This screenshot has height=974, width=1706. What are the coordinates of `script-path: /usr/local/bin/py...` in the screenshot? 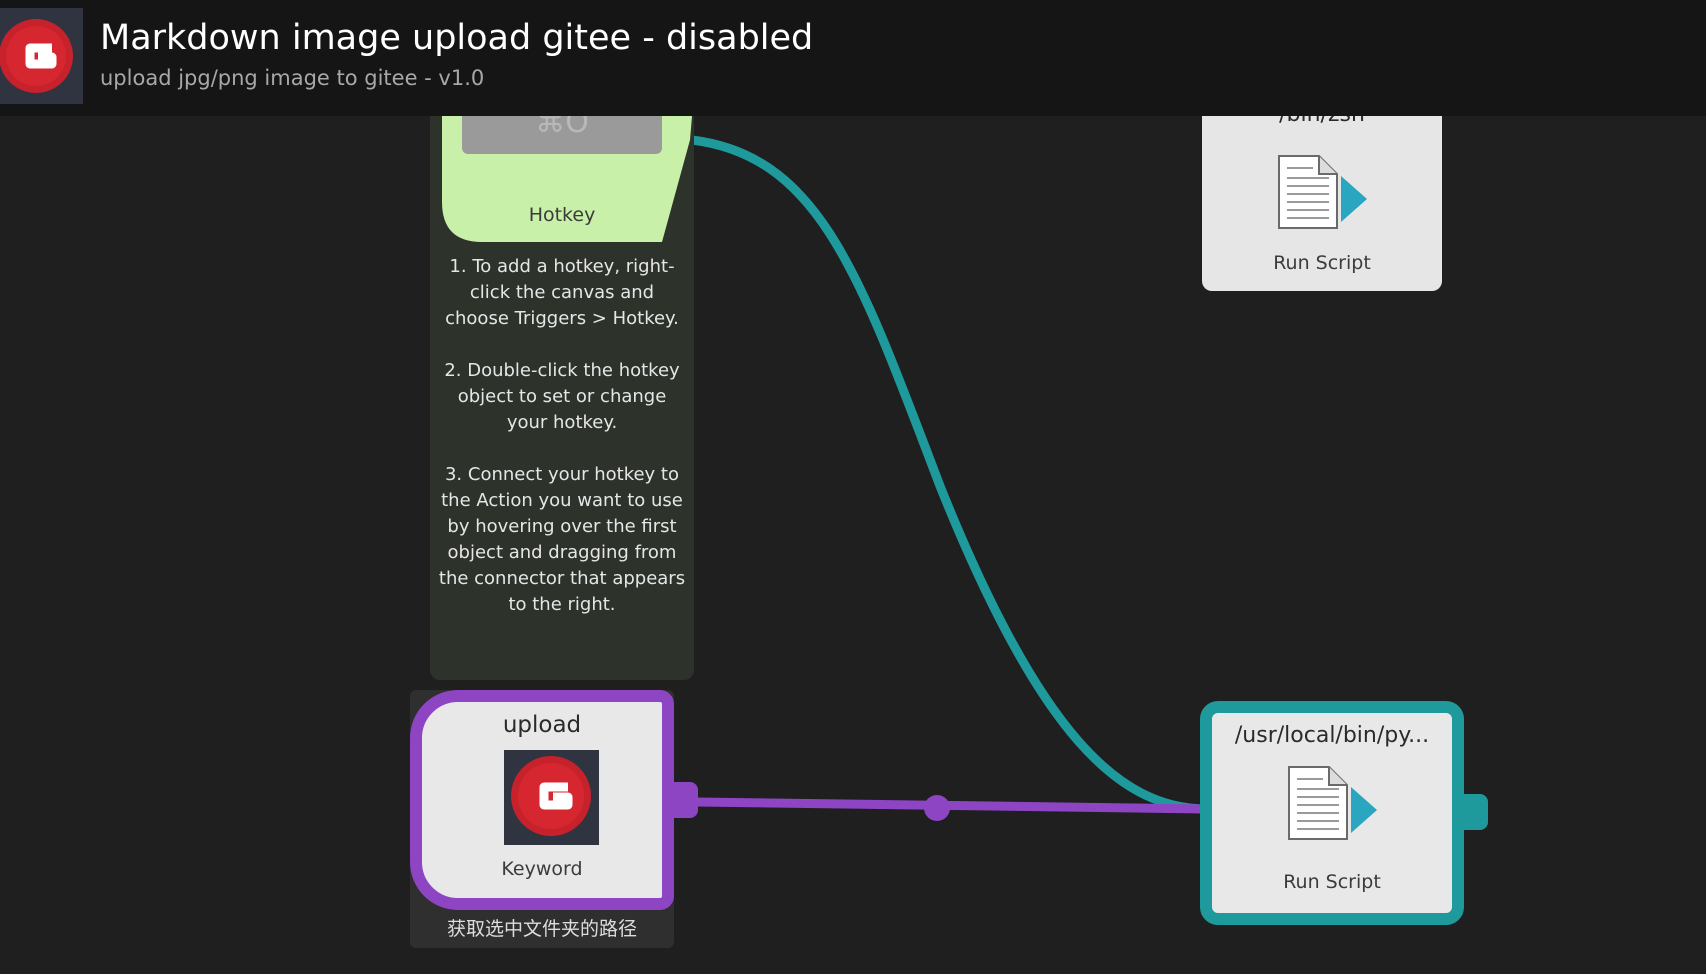 It's located at (1332, 735).